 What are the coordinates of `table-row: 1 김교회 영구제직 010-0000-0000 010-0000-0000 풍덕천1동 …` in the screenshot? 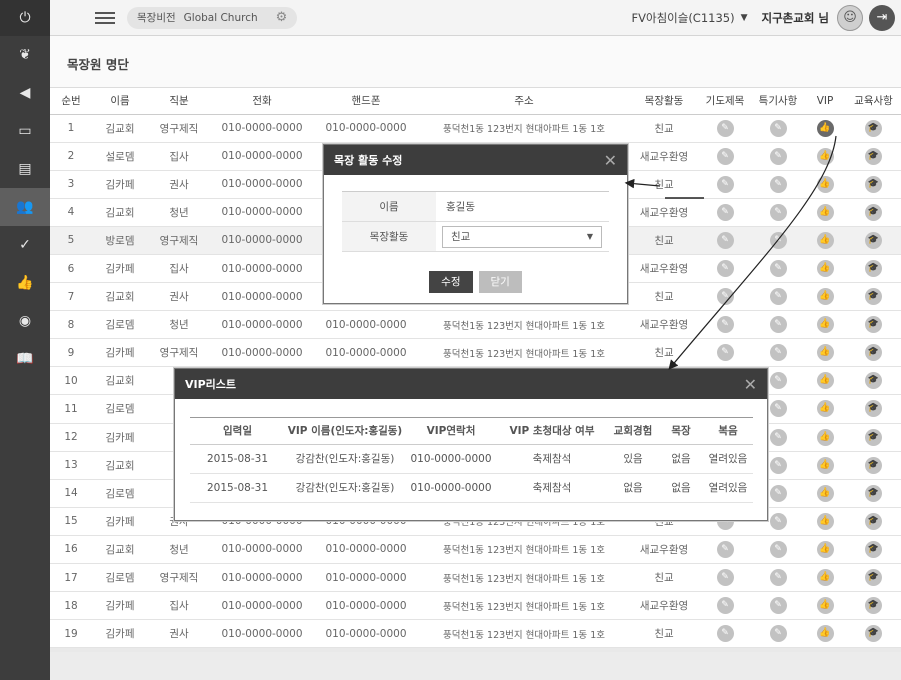 It's located at (475, 128).